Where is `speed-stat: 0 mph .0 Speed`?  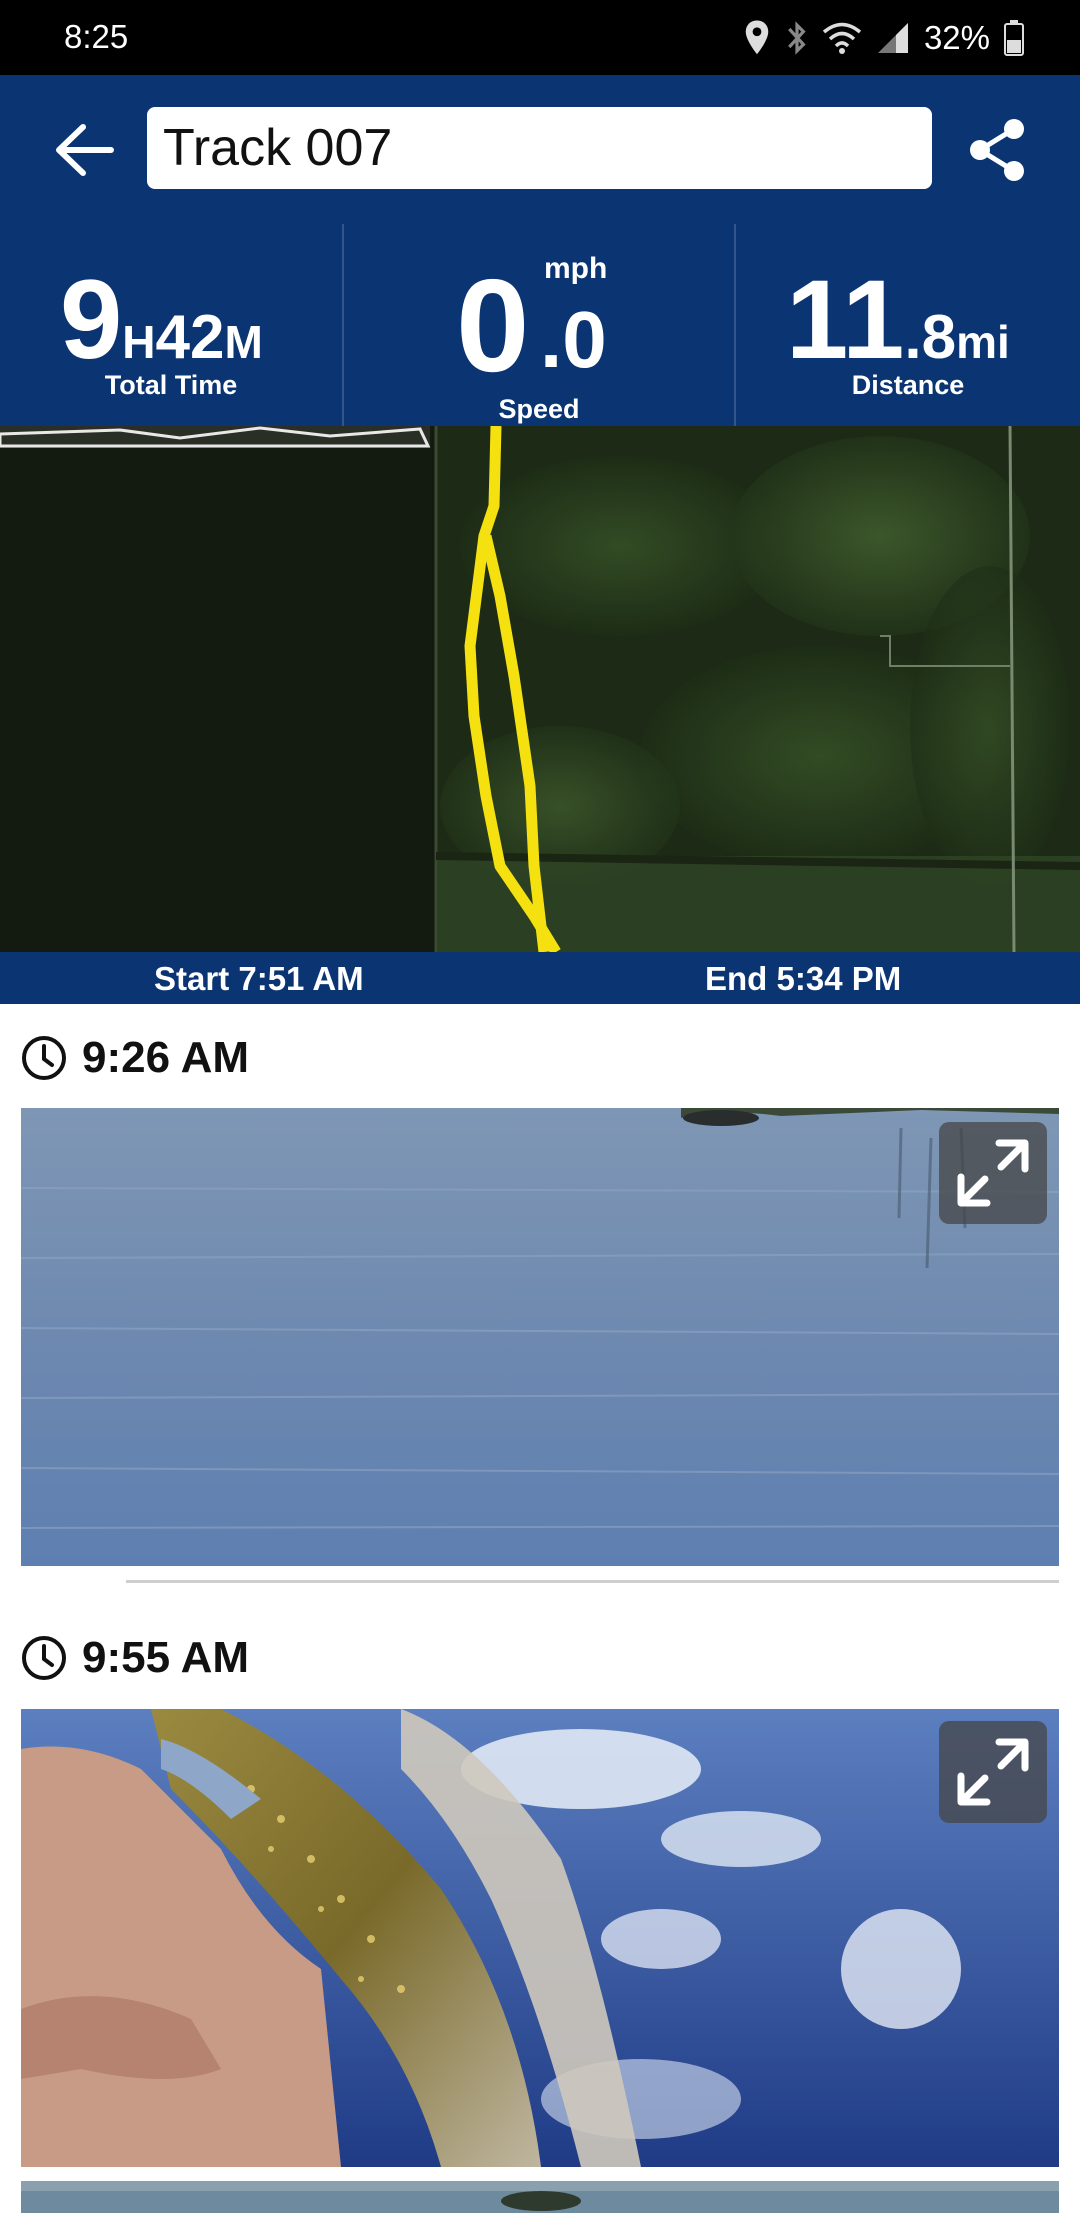 speed-stat: 0 mph .0 Speed is located at coordinates (539, 325).